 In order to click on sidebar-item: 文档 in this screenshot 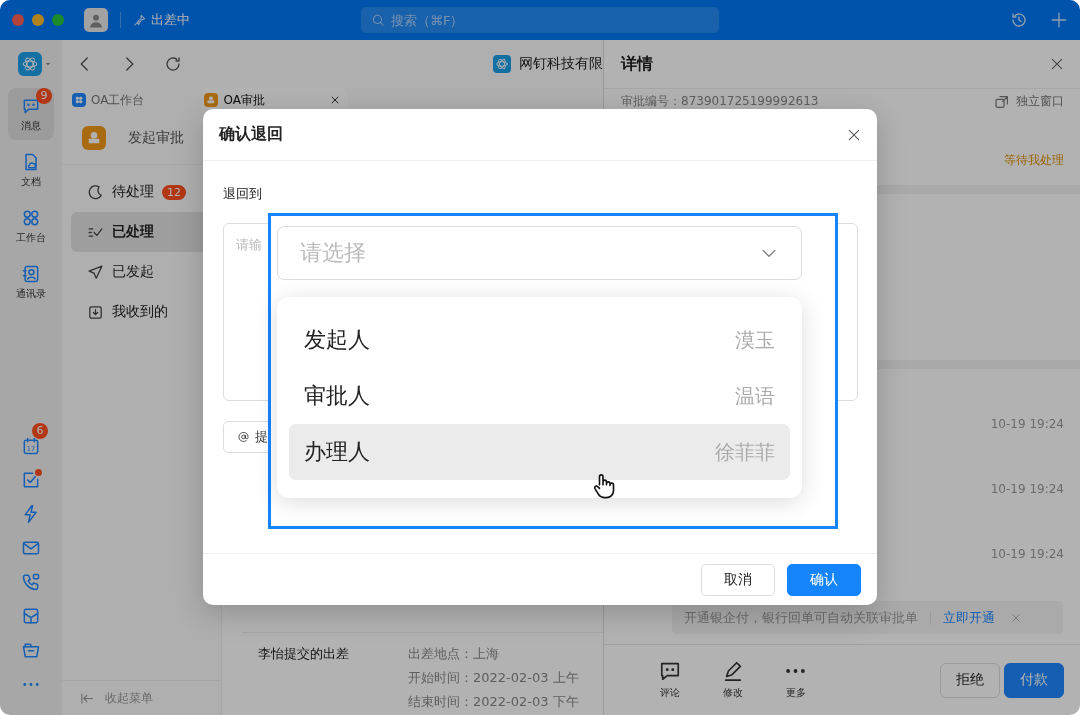, I will do `click(31, 170)`.